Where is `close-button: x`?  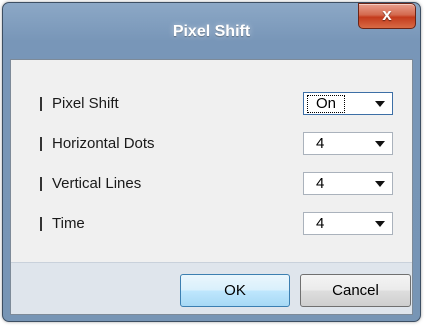
close-button: x is located at coordinates (387, 16).